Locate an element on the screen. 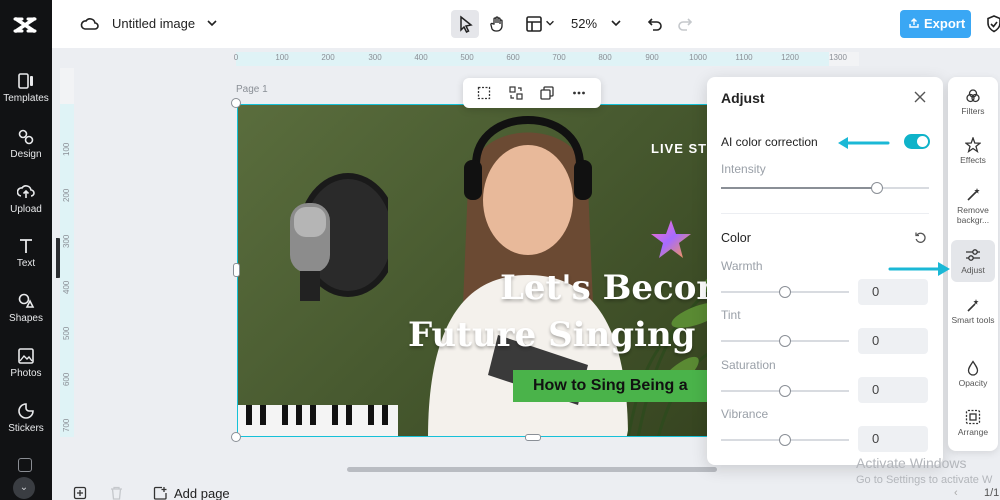 This screenshot has width=1000, height=500. sidebar-item-label: Shapes is located at coordinates (26, 318).